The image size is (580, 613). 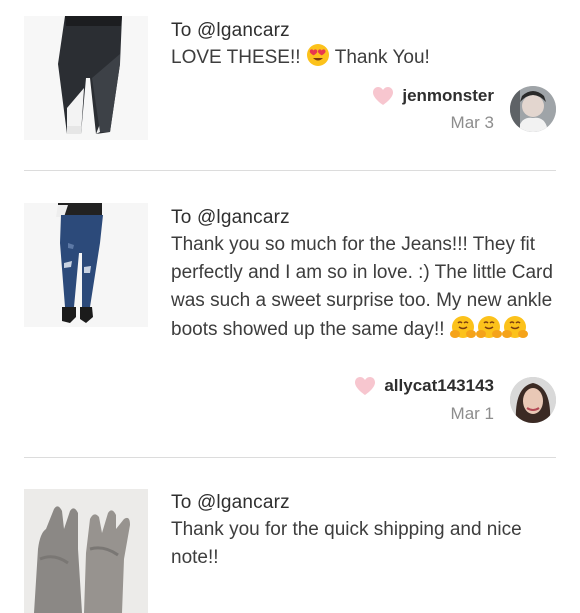 I want to click on sender-row: jenmonster, so click(x=433, y=96).